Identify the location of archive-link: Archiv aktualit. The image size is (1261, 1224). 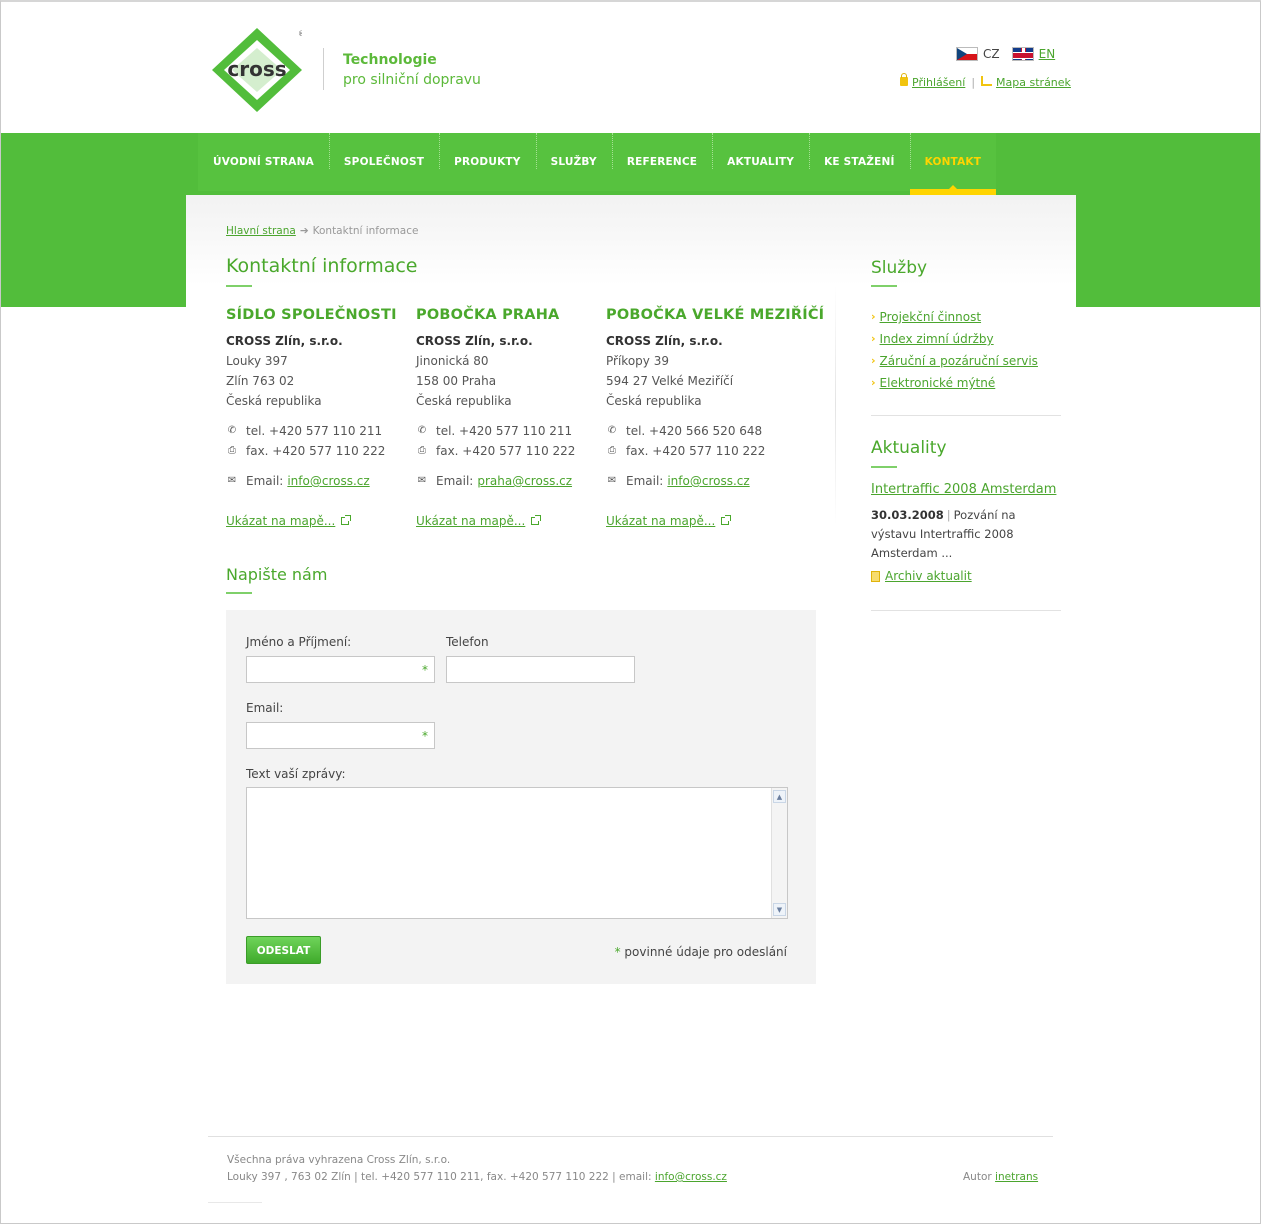
(928, 576).